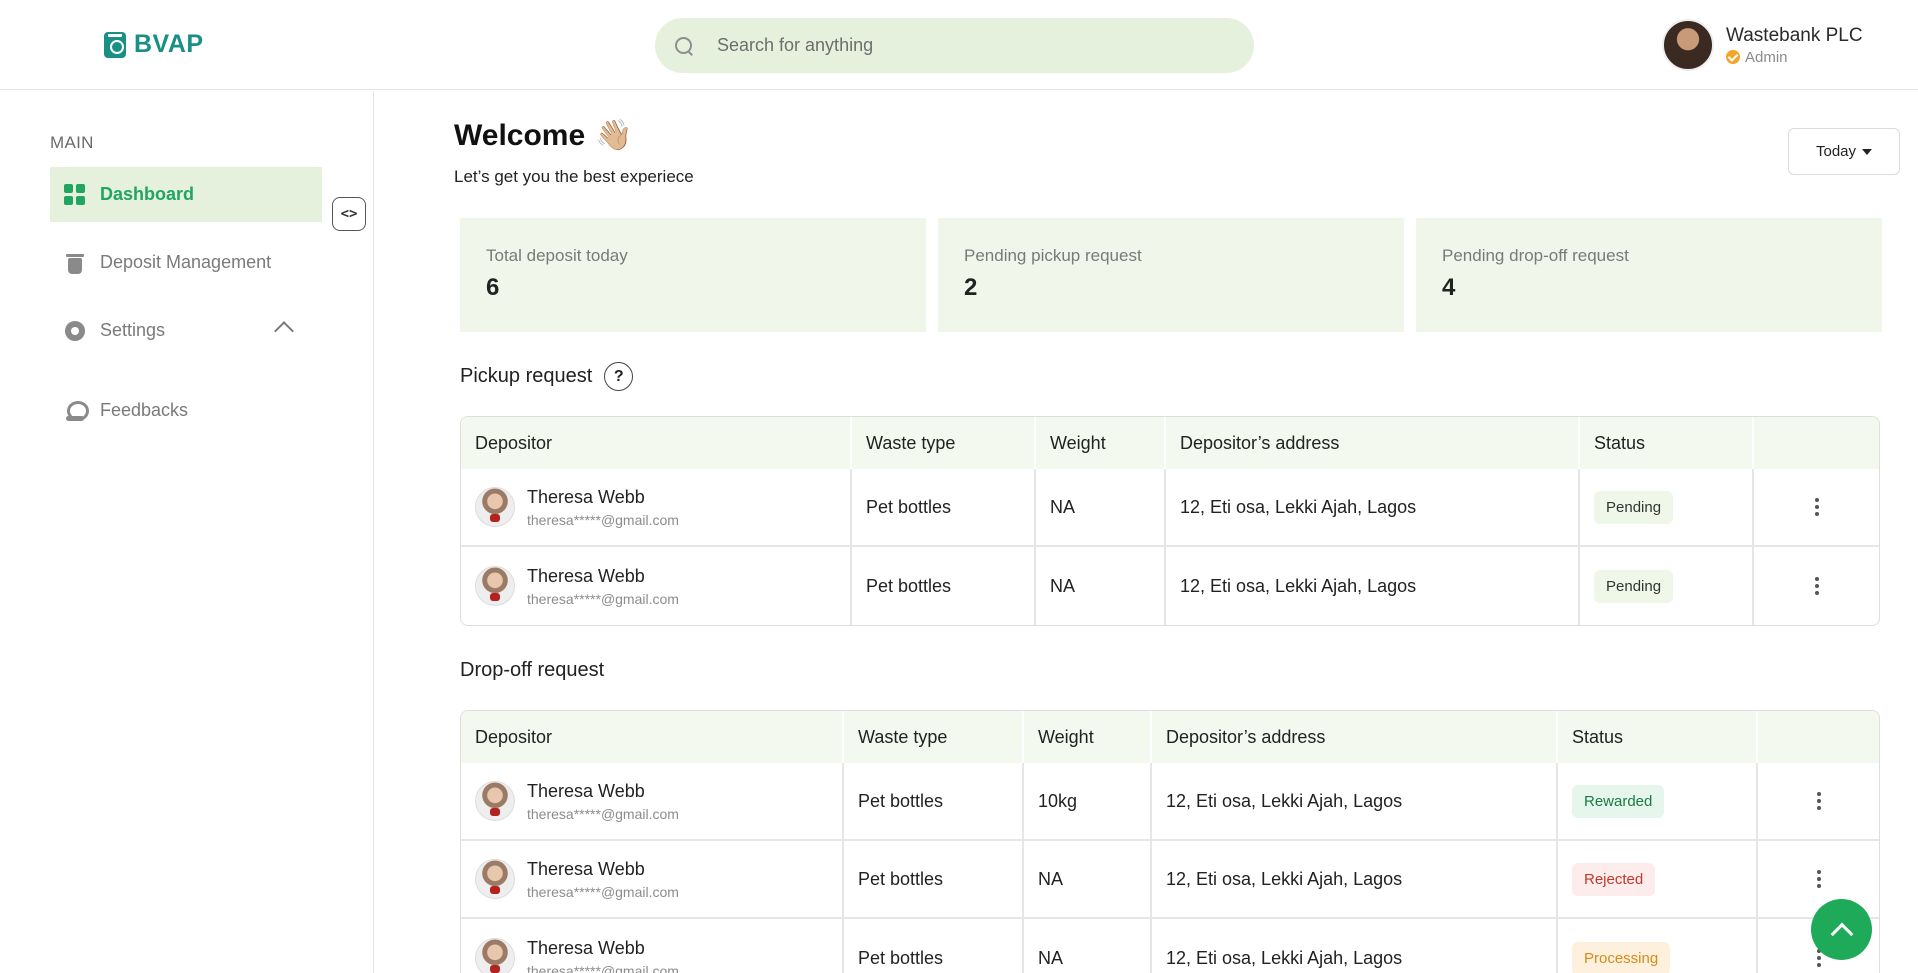 The height and width of the screenshot is (973, 1918). What do you see at coordinates (957, 45) in the screenshot?
I see `search-input` at bounding box center [957, 45].